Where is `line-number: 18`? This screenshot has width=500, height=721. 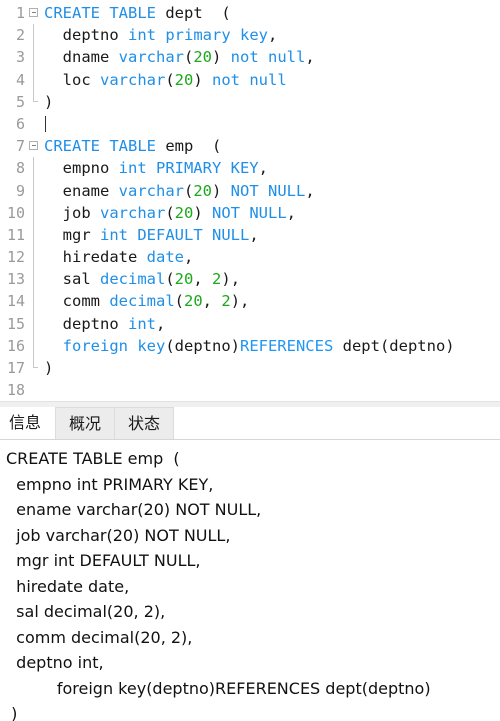
line-number: 18 is located at coordinates (15, 390).